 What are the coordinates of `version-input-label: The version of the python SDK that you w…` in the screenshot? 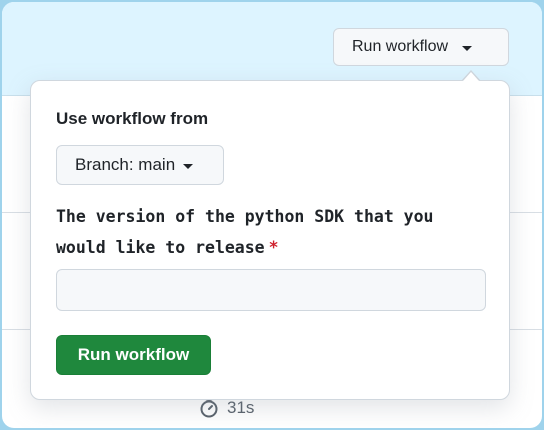 It's located at (271, 232).